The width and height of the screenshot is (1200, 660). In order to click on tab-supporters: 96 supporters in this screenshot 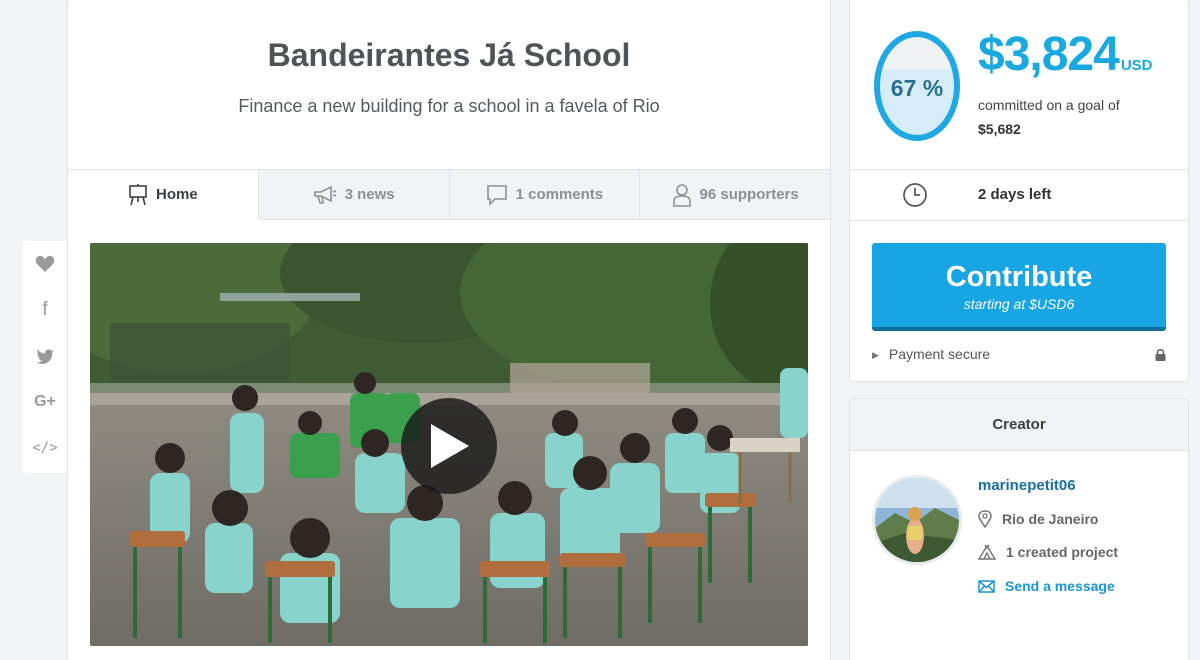, I will do `click(735, 195)`.